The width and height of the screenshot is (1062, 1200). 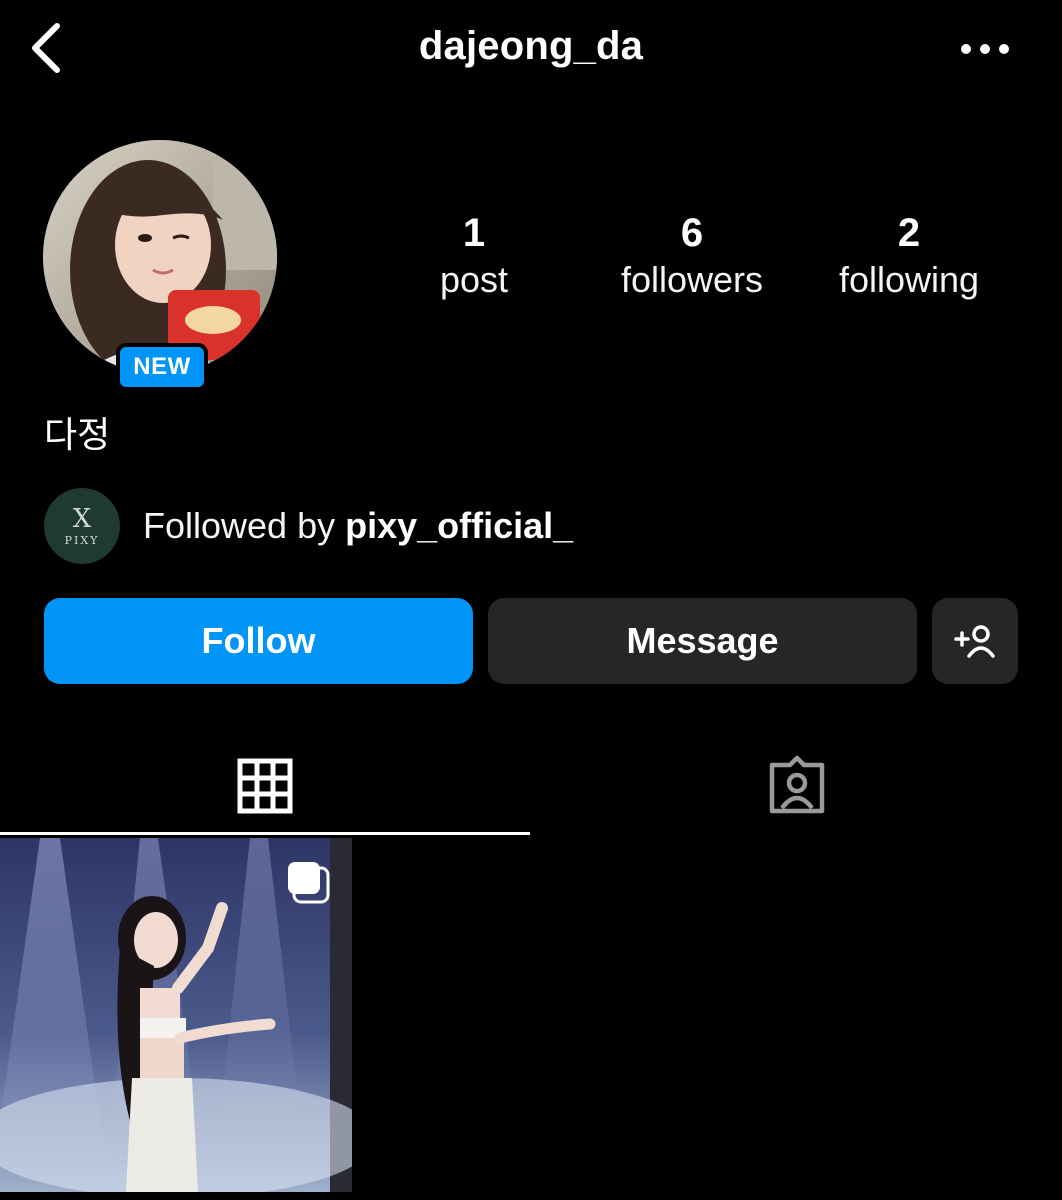 I want to click on more-horizontal-icon, so click(x=985, y=49).